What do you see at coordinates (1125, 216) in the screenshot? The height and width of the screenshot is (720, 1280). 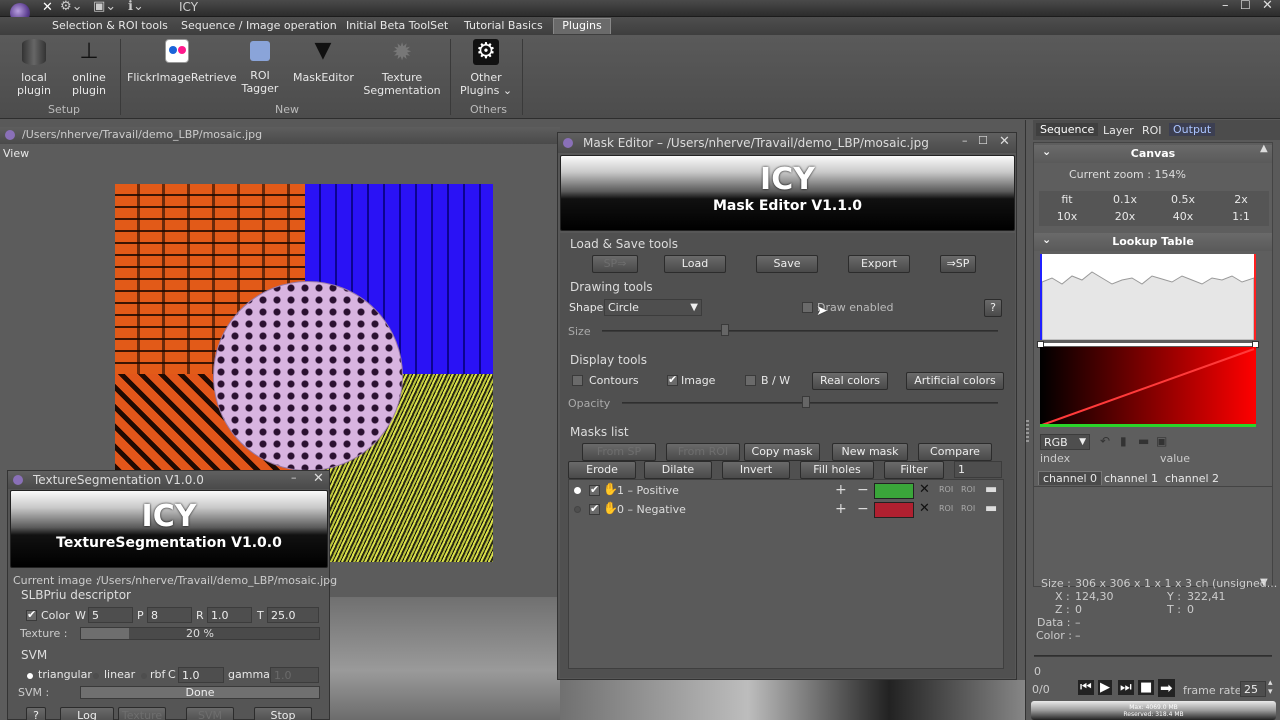 I see `zoom-20x-button: 20x` at bounding box center [1125, 216].